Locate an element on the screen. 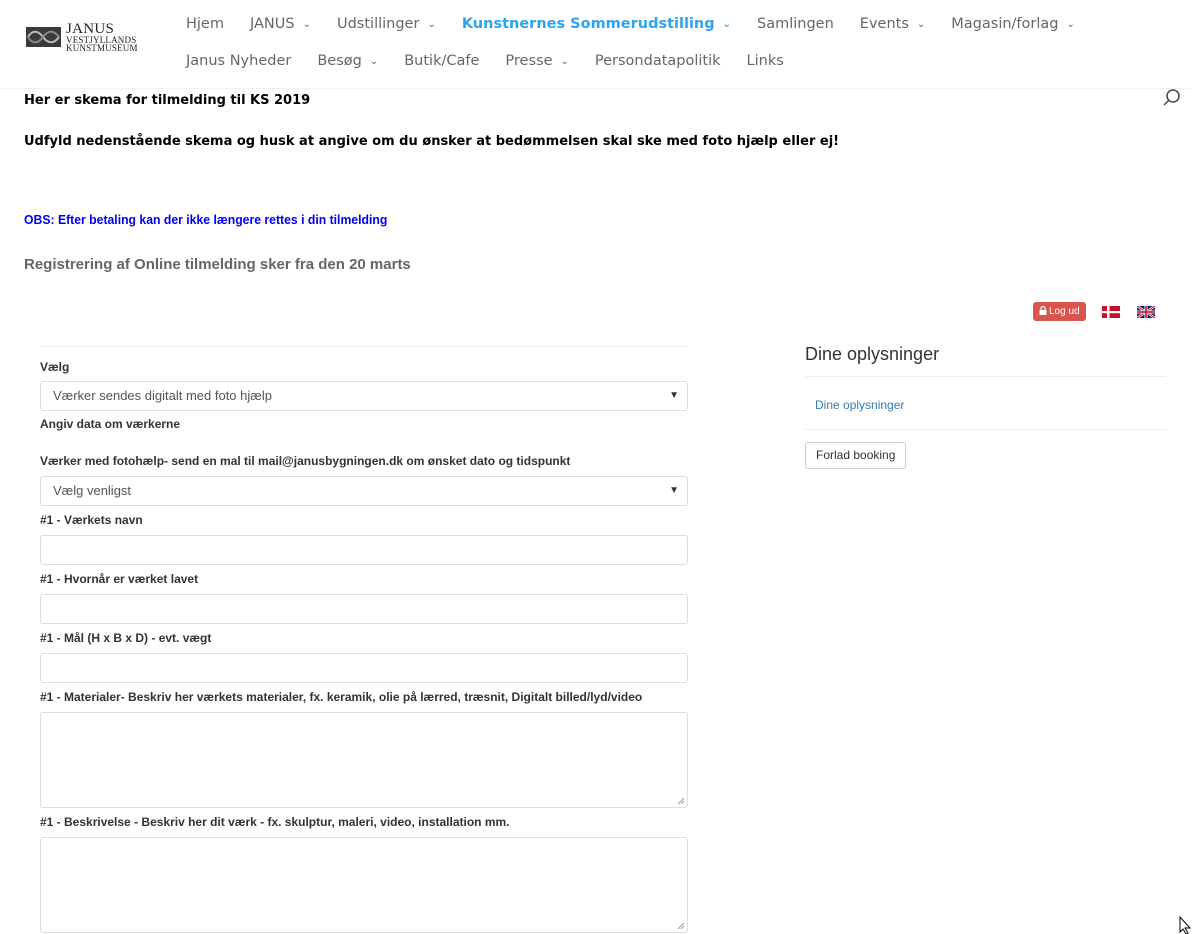 This screenshot has height=934, width=1192. janus-logo: JANUS VESTJYLLANDS KUNSTMUSEUM is located at coordinates (91, 37).